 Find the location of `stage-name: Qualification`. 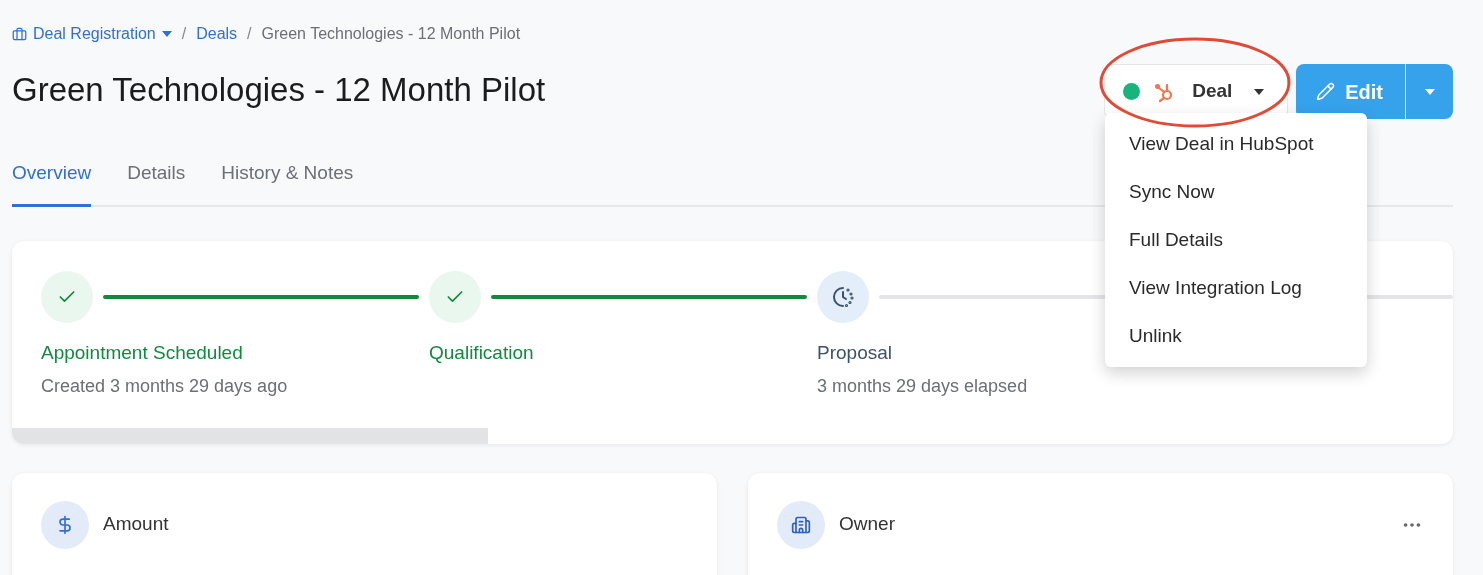

stage-name: Qualification is located at coordinates (482, 352).